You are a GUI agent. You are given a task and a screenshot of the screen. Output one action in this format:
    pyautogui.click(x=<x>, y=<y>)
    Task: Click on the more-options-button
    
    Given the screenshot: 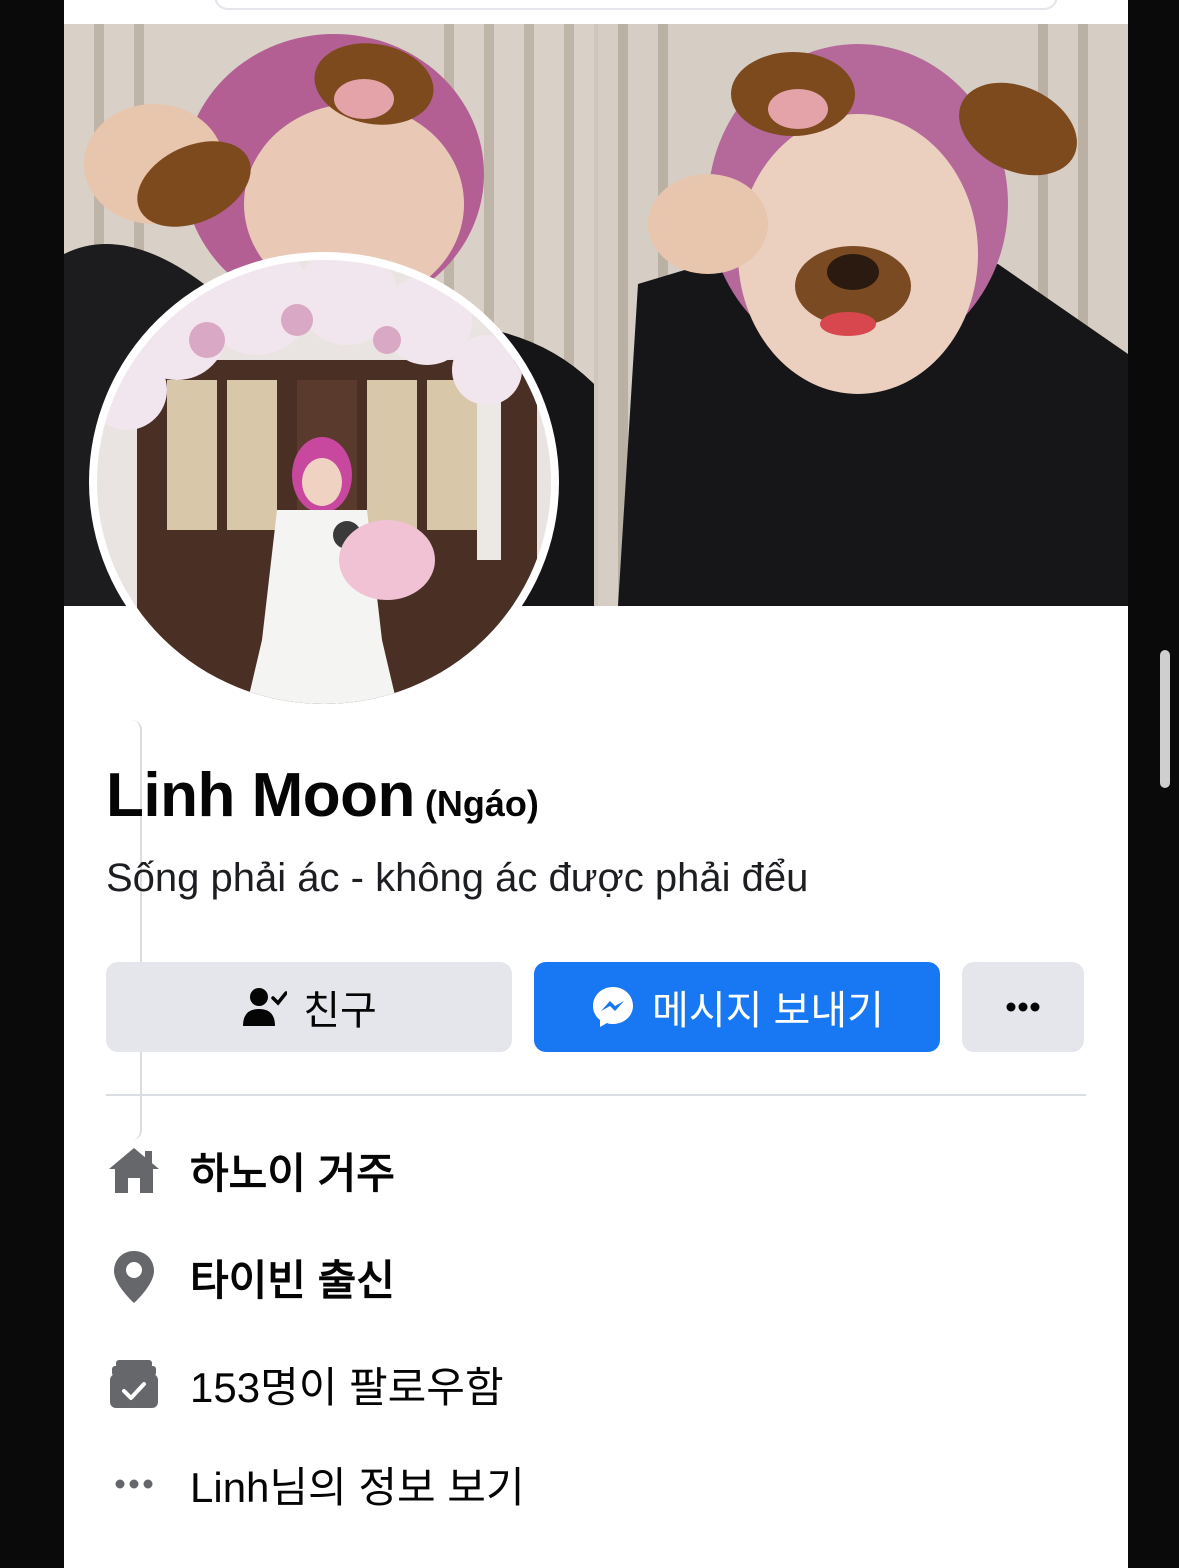 What is the action you would take?
    pyautogui.click(x=1023, y=1007)
    